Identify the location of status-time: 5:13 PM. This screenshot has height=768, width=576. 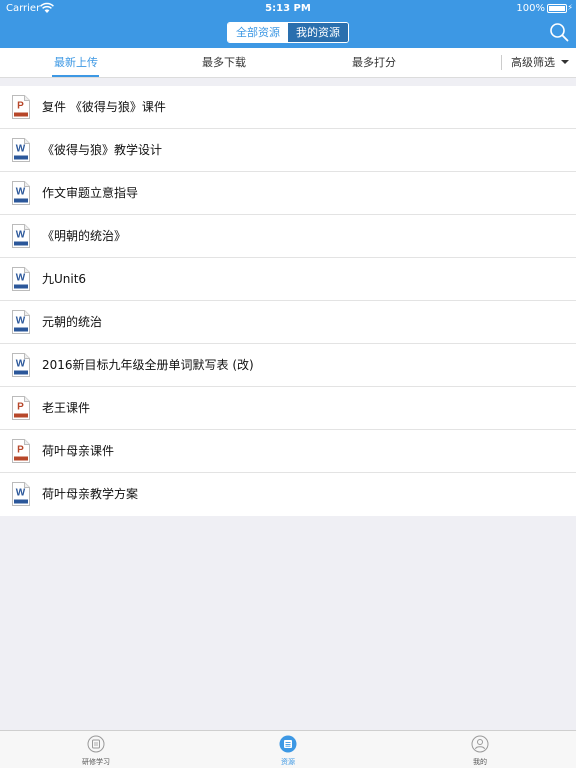
(288, 8).